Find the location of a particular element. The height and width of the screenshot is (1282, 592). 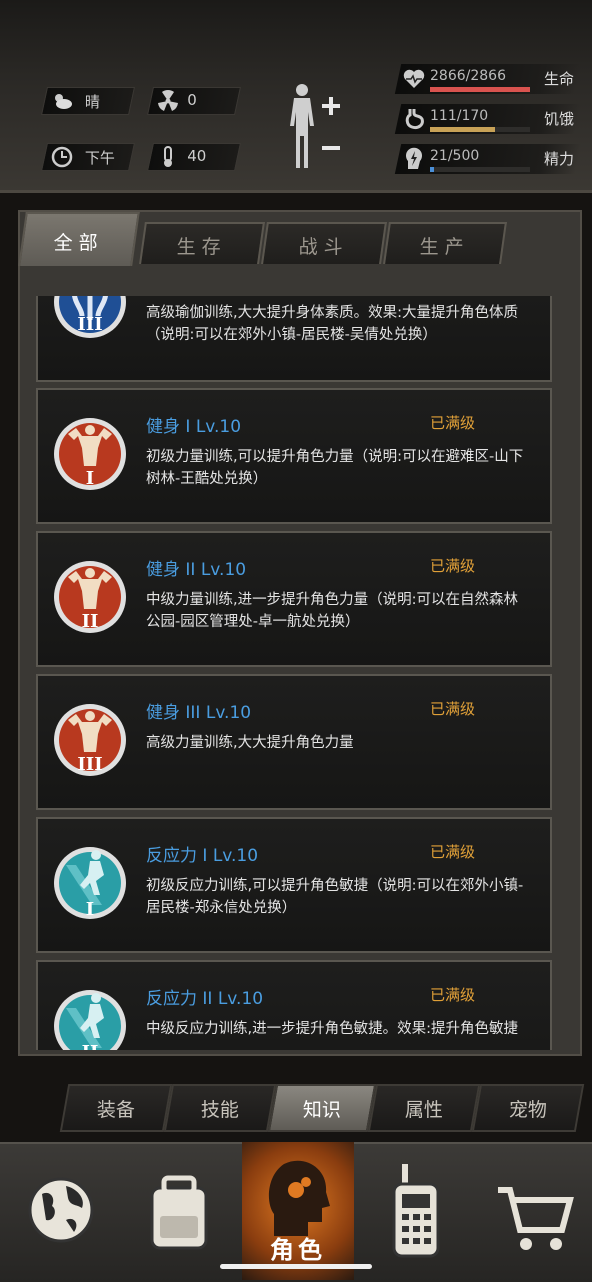

nav-character-active: 角色 is located at coordinates (298, 1211).